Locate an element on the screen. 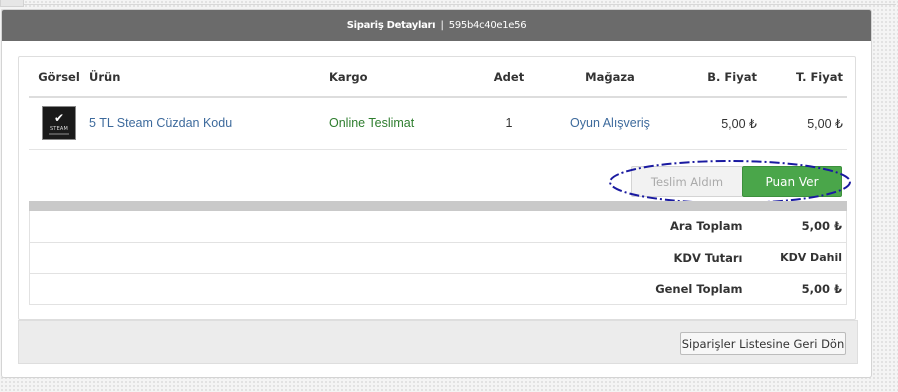 The height and width of the screenshot is (392, 898). grand-total-label: Genel Toplam is located at coordinates (695, 289).